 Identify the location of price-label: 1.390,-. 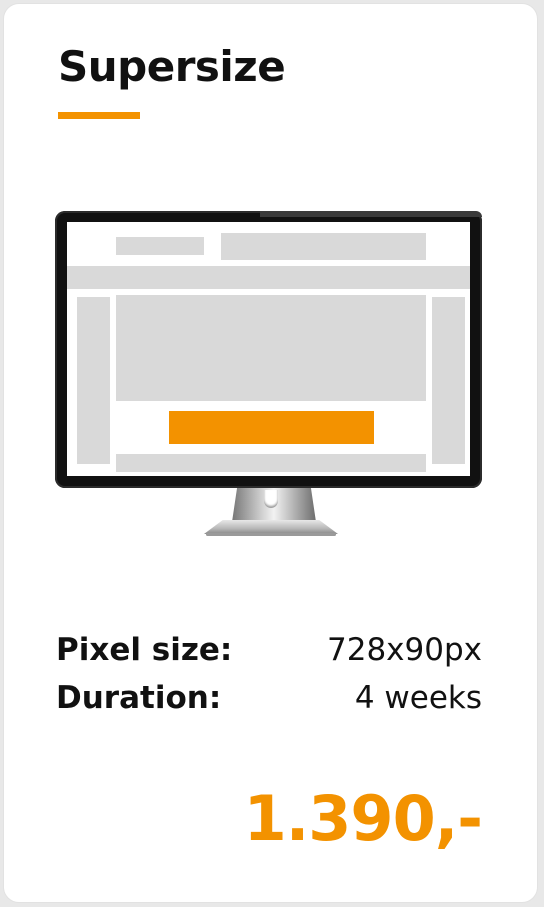
(363, 818).